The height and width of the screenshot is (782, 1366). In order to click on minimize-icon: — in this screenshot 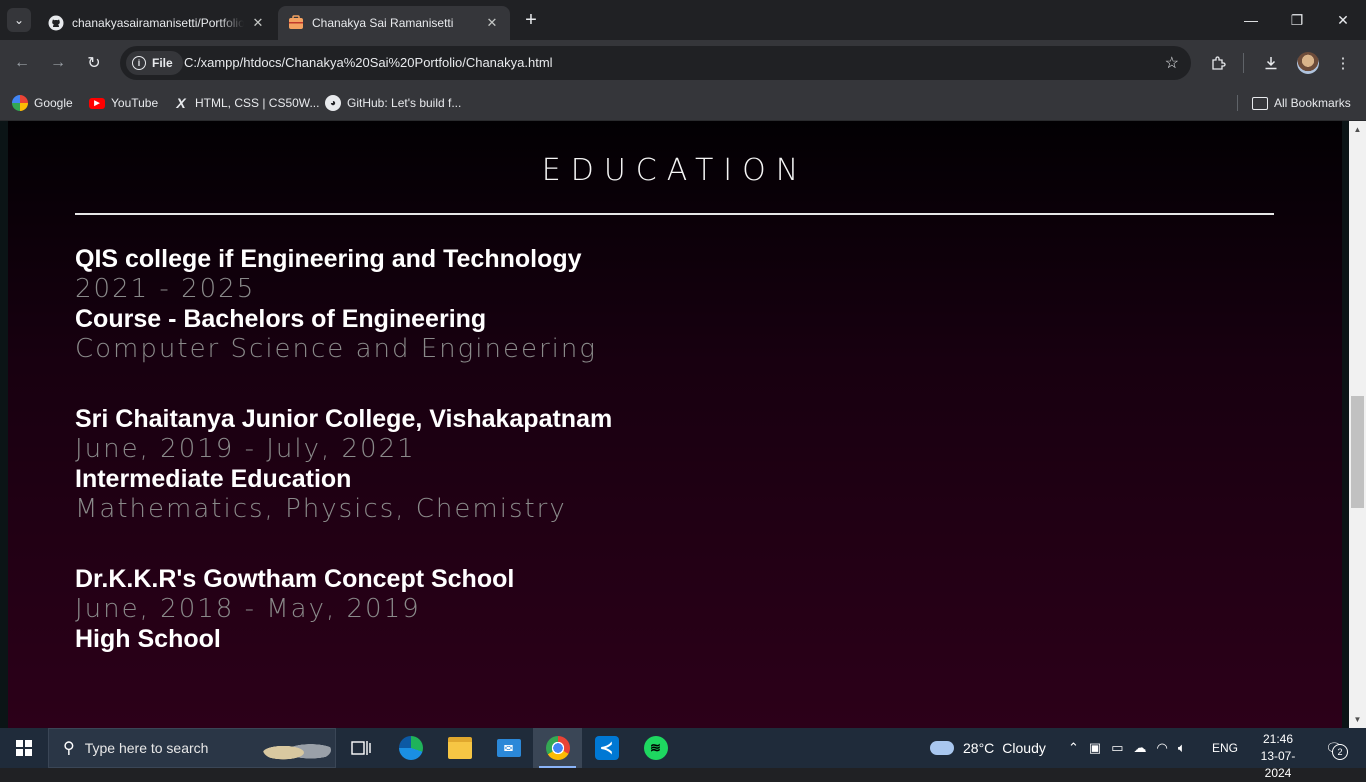, I will do `click(1251, 20)`.